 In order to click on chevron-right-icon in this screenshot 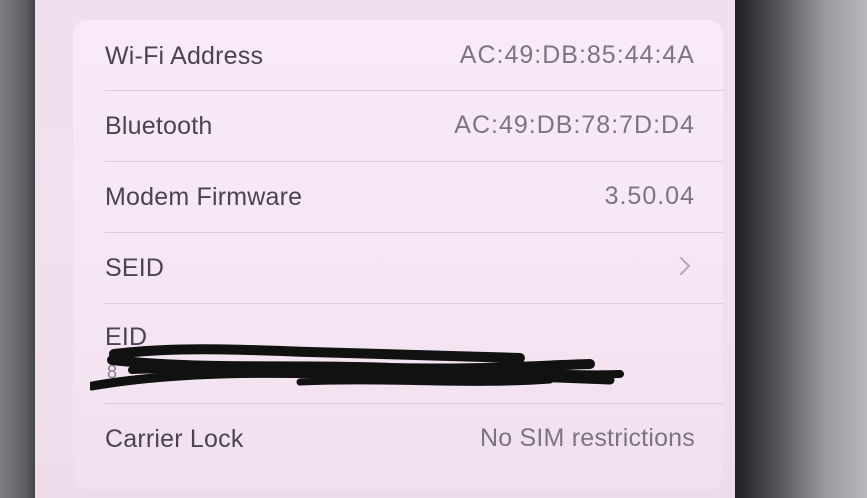, I will do `click(685, 266)`.